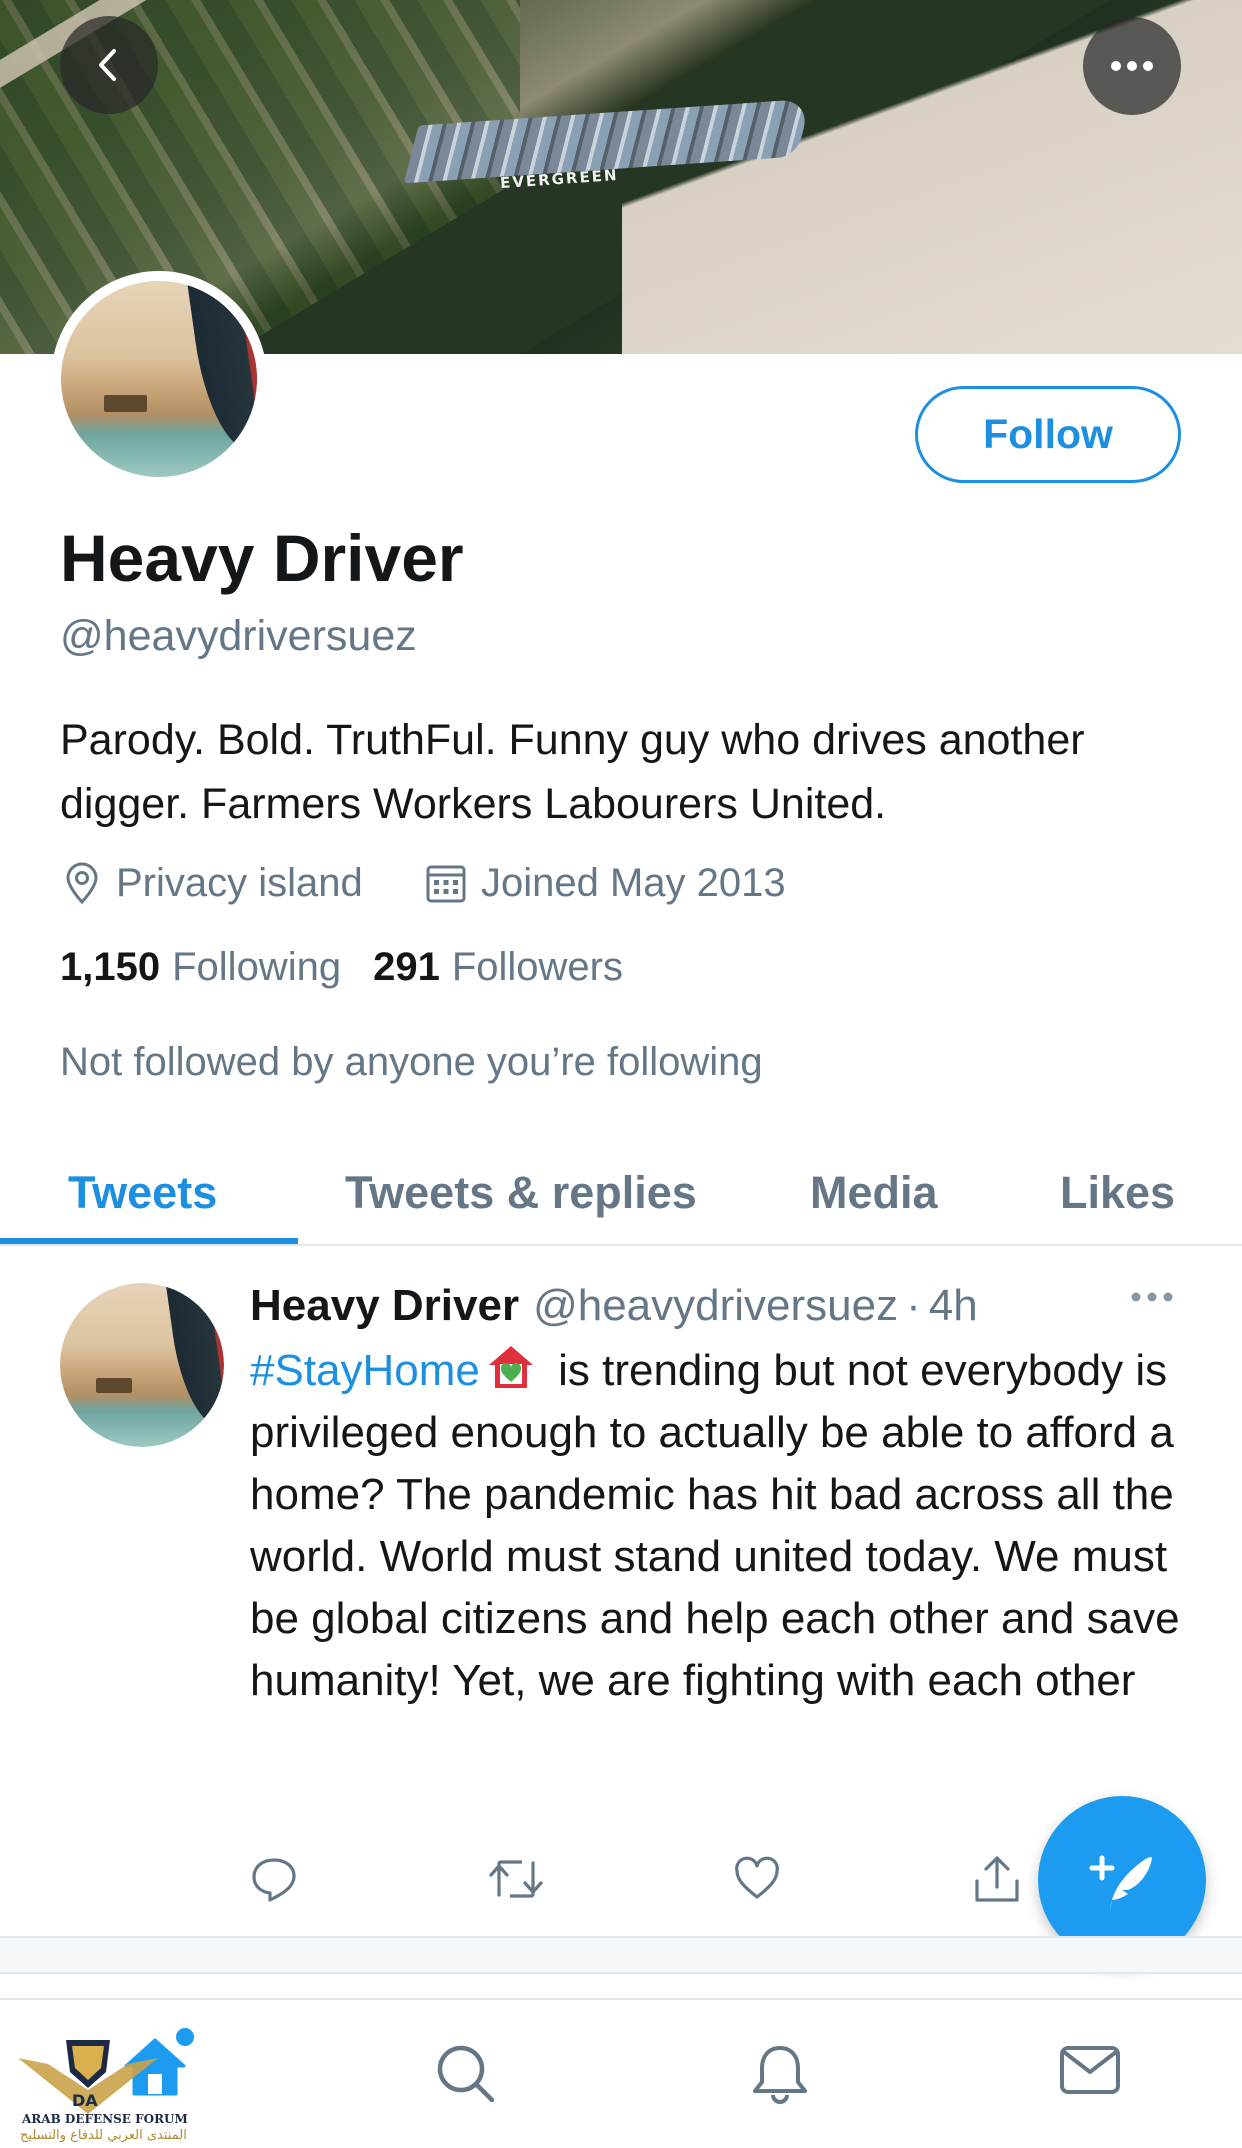 The width and height of the screenshot is (1242, 2148). I want to click on tweet-more-button, so click(1152, 1299).